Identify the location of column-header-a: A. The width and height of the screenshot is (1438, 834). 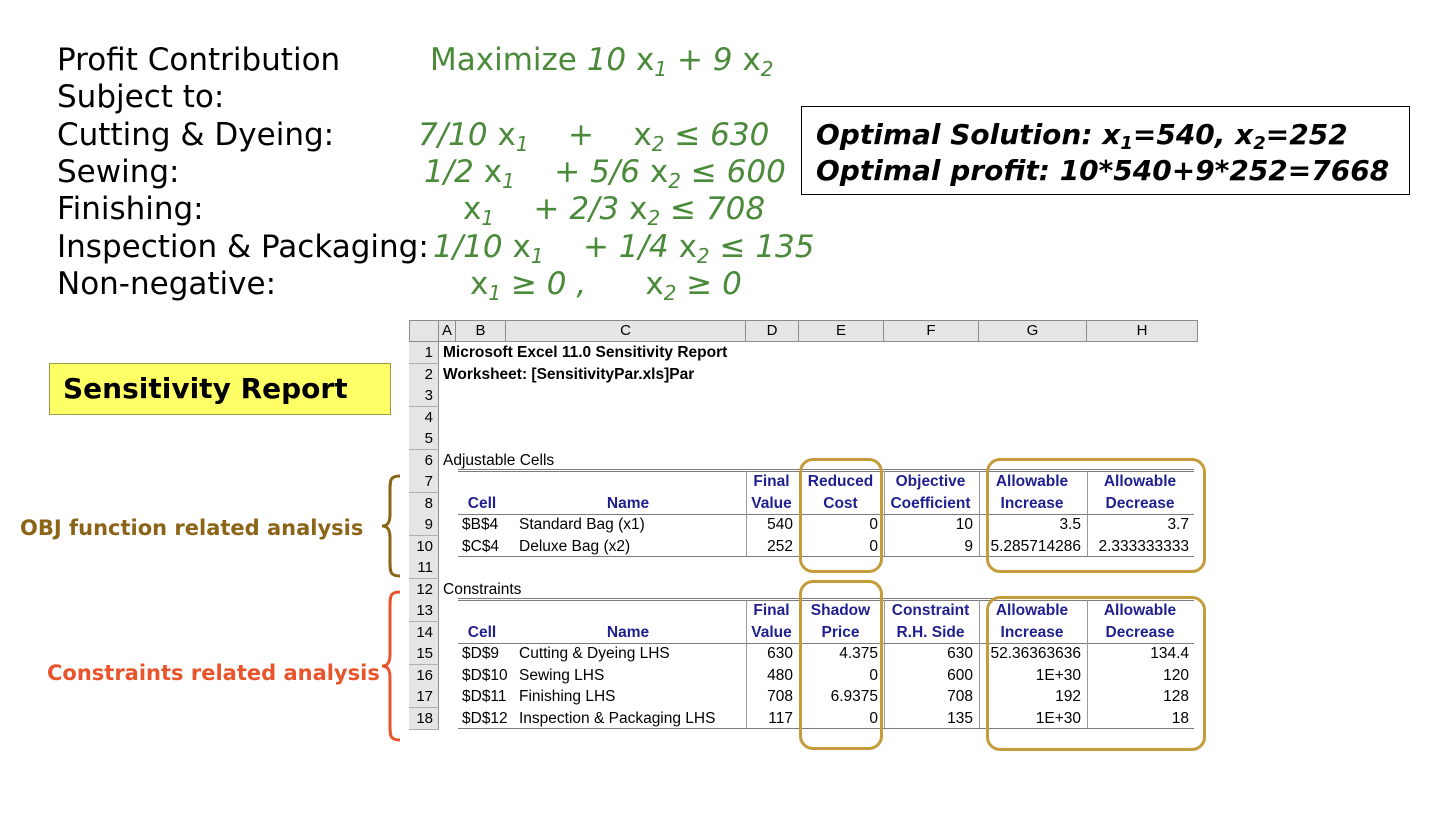
(447, 331).